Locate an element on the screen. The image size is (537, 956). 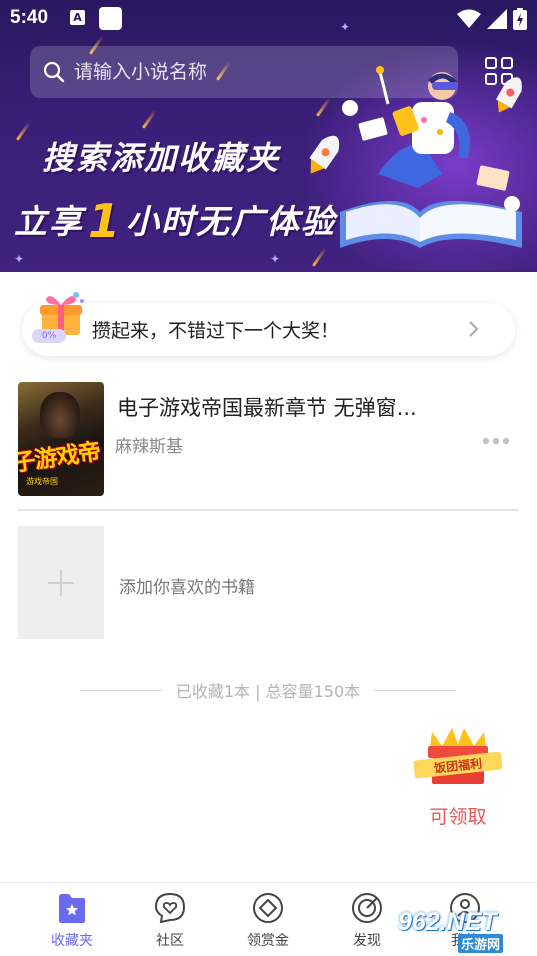
search-icon is located at coordinates (54, 72).